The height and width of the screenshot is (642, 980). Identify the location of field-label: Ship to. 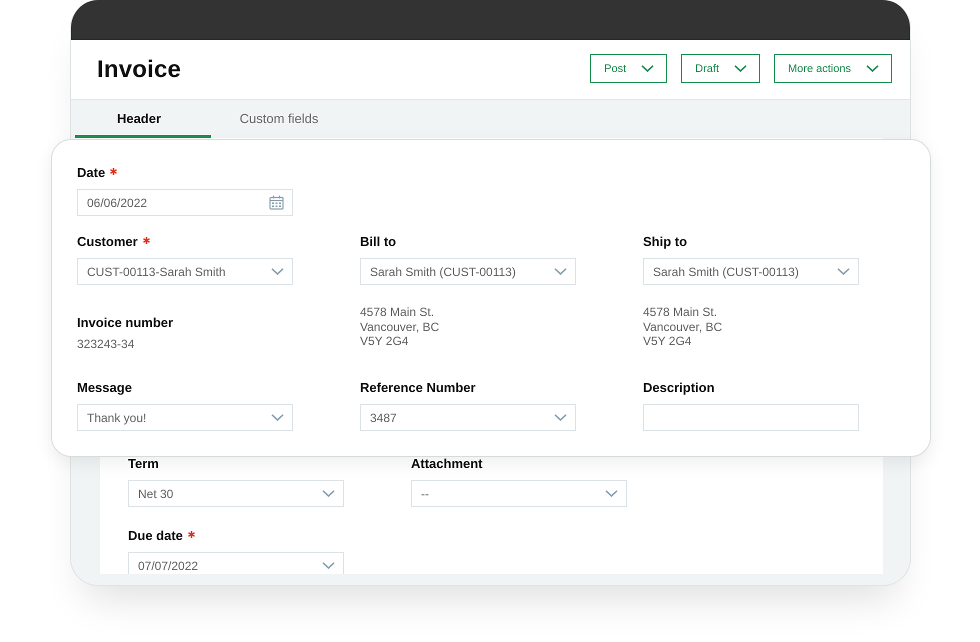
(665, 242).